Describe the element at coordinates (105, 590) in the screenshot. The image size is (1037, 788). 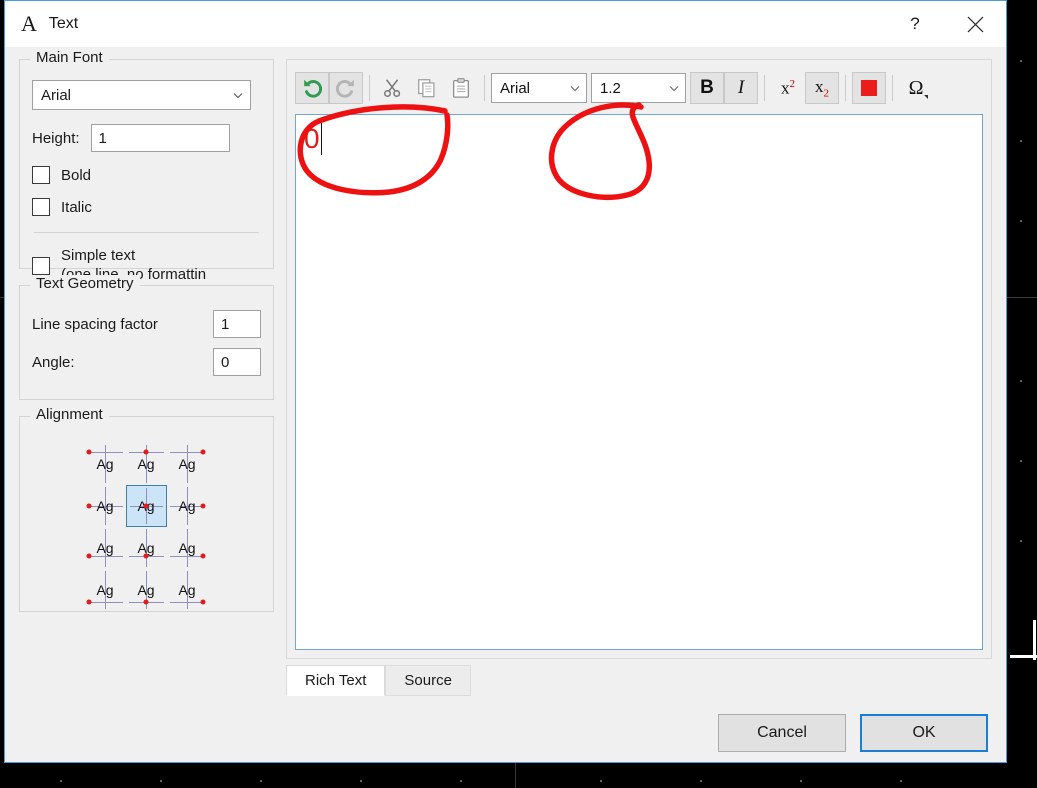
I see `align-bottom-left: Ag` at that location.